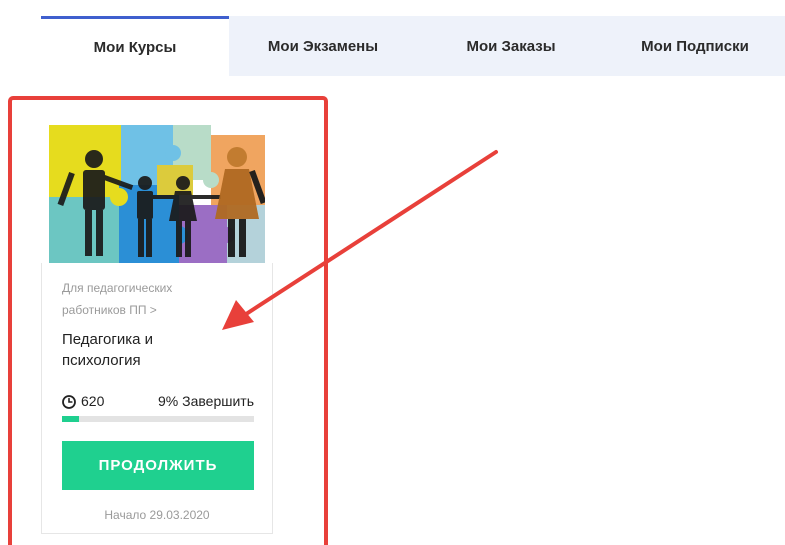 Image resolution: width=785 pixels, height=545 pixels. Describe the element at coordinates (147, 350) in the screenshot. I see `course-title: Педагогика и психология` at that location.